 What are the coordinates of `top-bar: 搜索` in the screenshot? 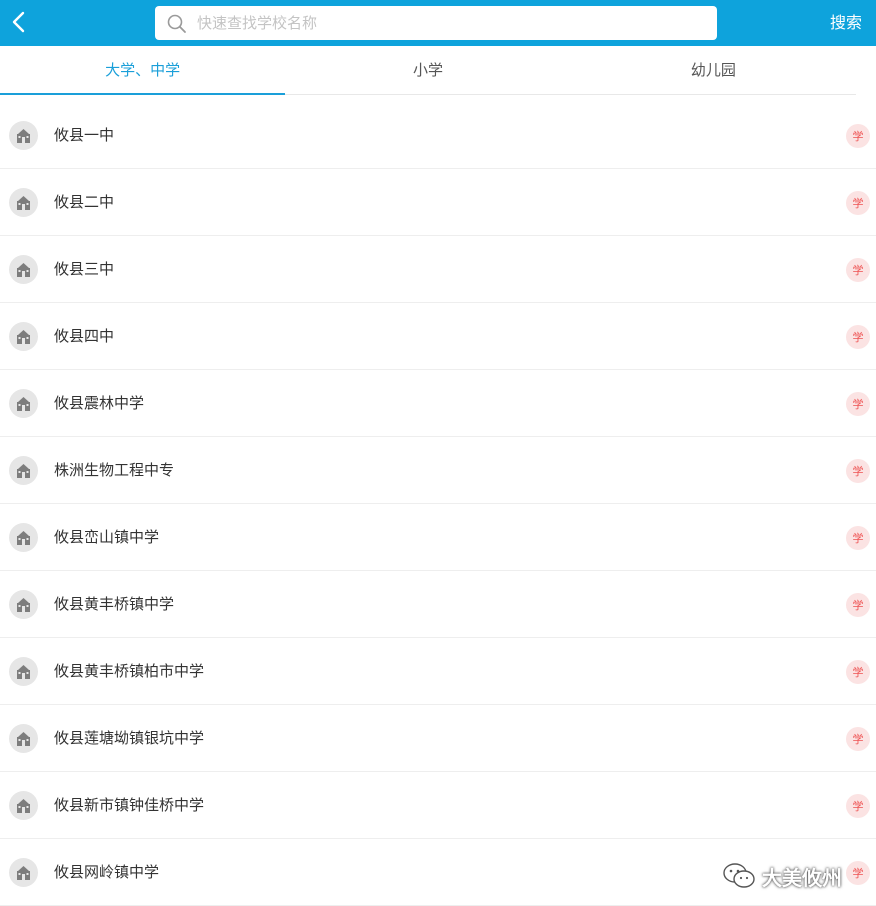 It's located at (438, 23).